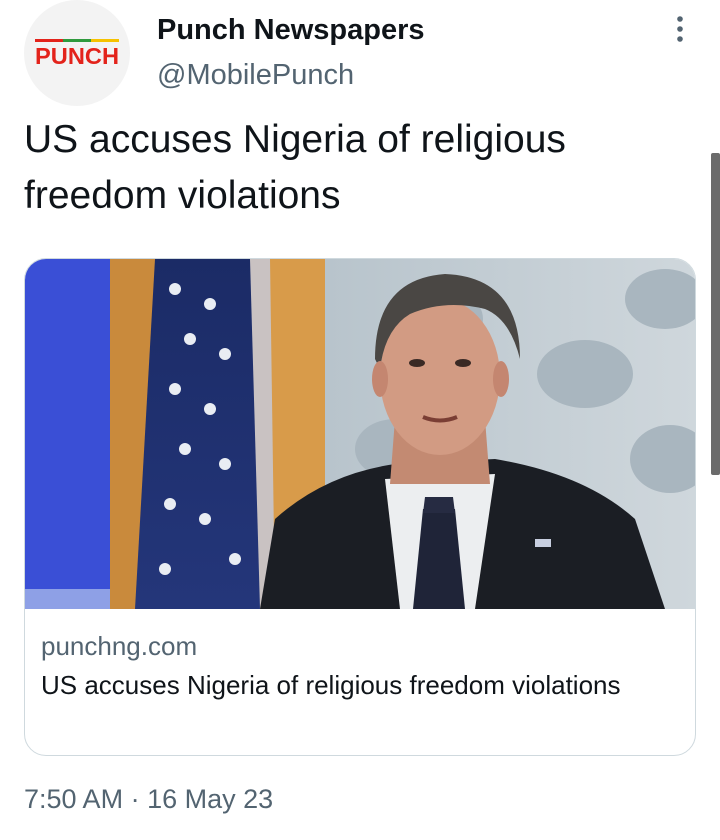  I want to click on tweet-timestamp: 7:50 AM · 16 May 23, so click(148, 799).